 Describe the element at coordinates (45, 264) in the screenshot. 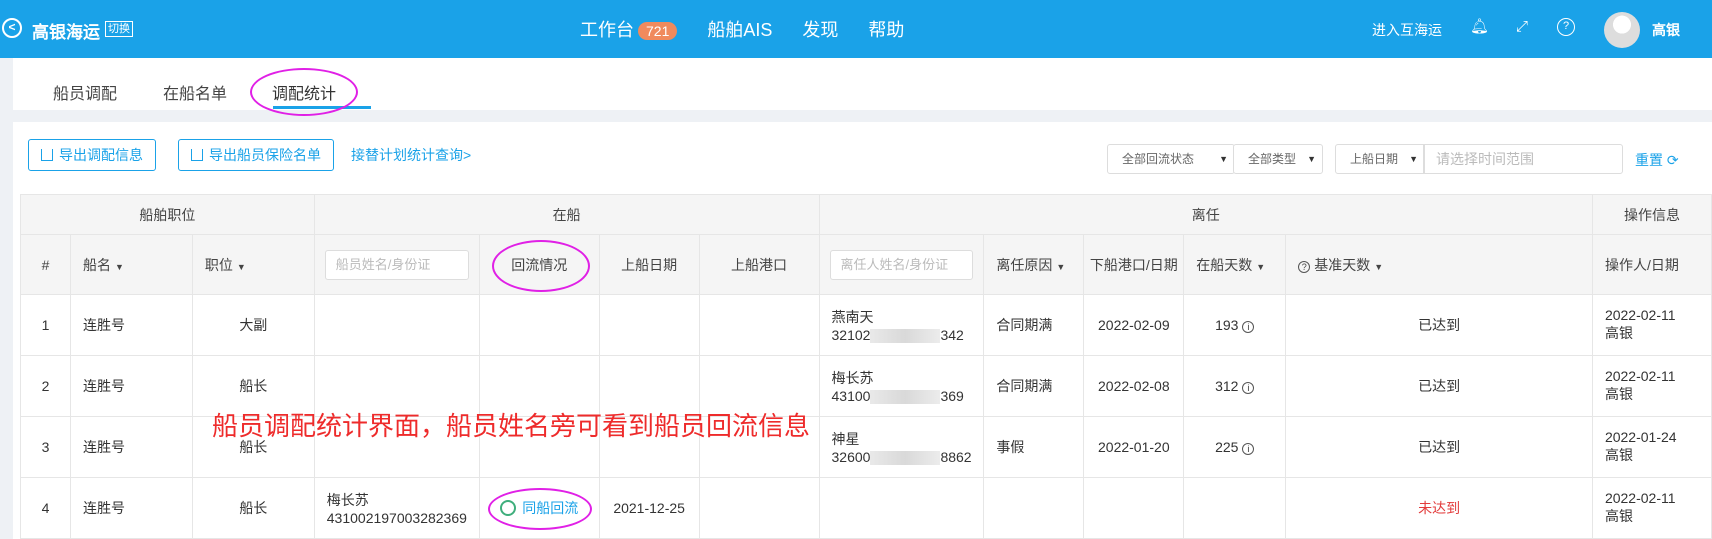

I see `col-index: #` at that location.